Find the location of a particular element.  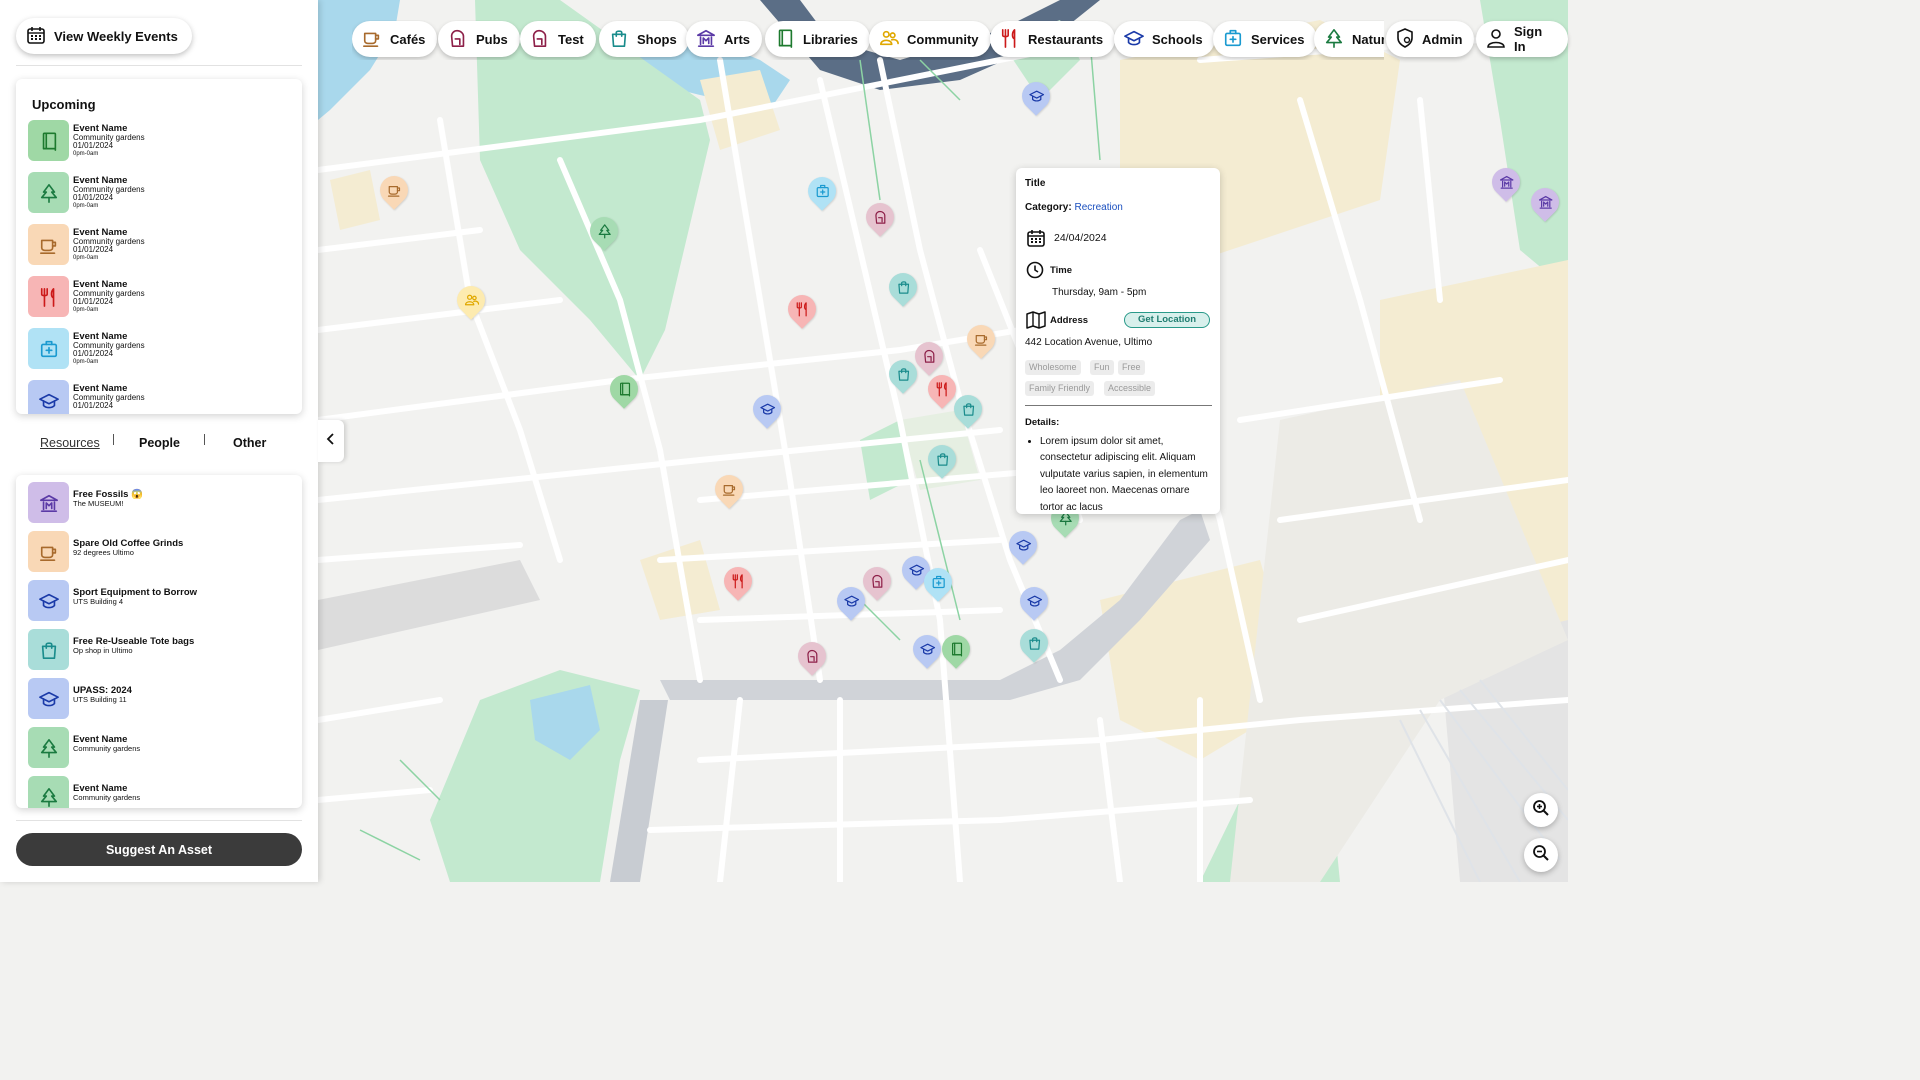

get-location-button: Get Location is located at coordinates (1167, 320).